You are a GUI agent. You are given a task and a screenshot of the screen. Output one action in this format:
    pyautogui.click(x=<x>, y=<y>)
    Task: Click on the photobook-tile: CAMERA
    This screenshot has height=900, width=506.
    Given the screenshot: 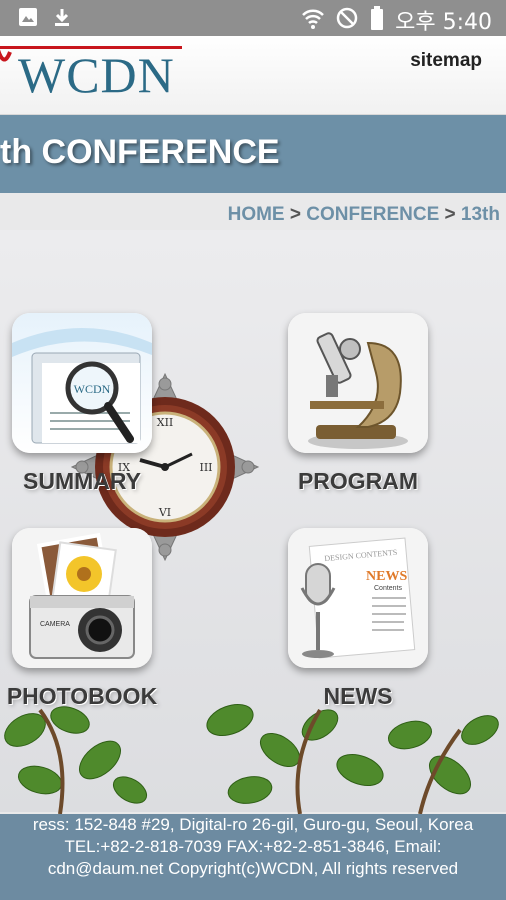 What is the action you would take?
    pyautogui.click(x=82, y=598)
    